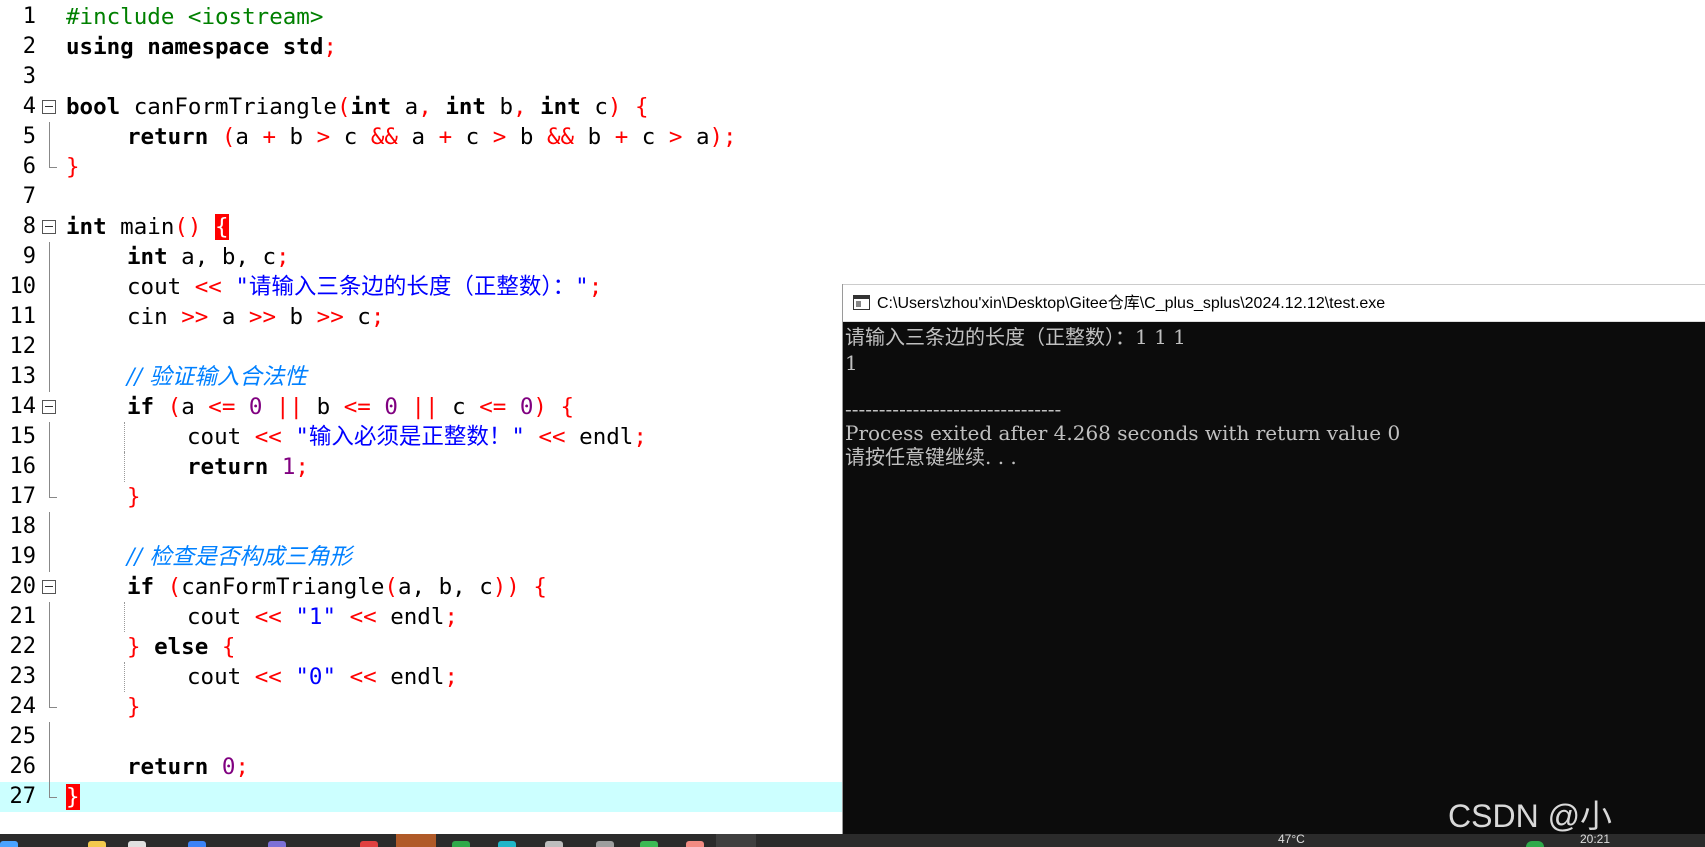 The height and width of the screenshot is (847, 1705). What do you see at coordinates (931, 457) in the screenshot?
I see `console-line: 请按任意键继续. . .` at bounding box center [931, 457].